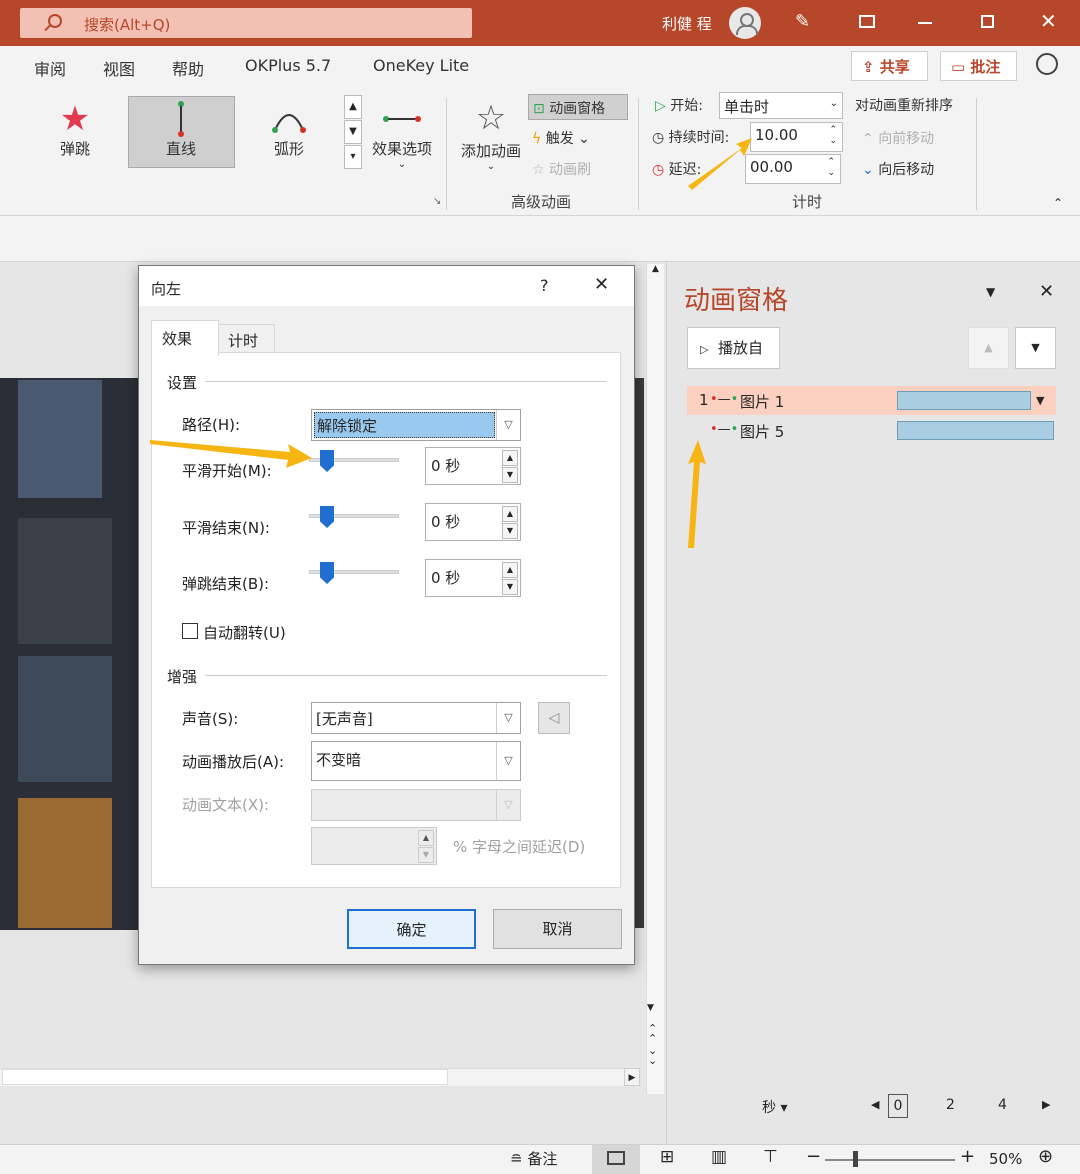 The width and height of the screenshot is (1080, 1174). What do you see at coordinates (185, 338) in the screenshot?
I see `tab-effect: 效果` at bounding box center [185, 338].